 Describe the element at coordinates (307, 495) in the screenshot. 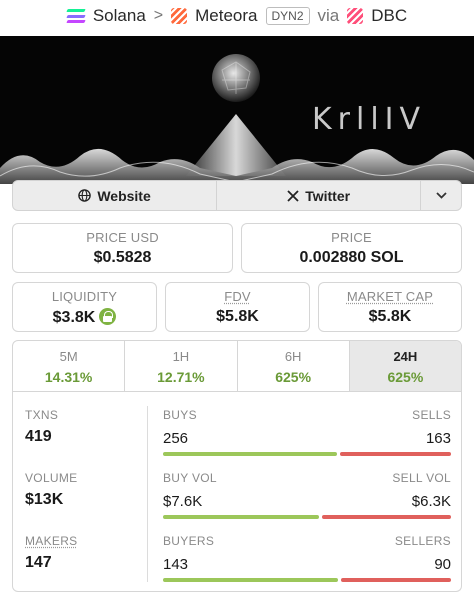

I see `buy-sell-volume-stat: BUY VOL SELL VOL $7.6K $6.3K` at that location.